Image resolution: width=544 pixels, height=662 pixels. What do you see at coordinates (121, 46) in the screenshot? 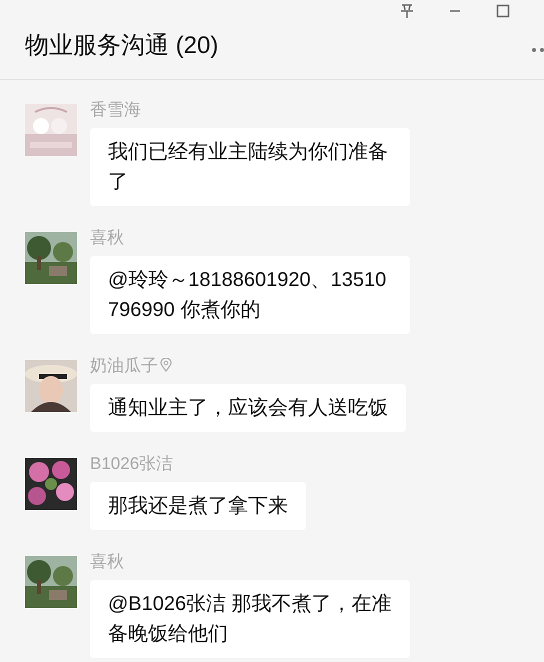
I see `chat-title: 物业服务沟通 (20)` at bounding box center [121, 46].